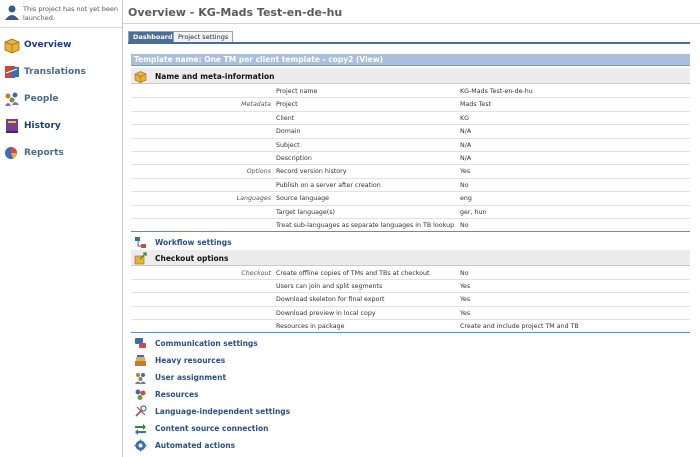 This screenshot has width=700, height=457. Describe the element at coordinates (410, 360) in the screenshot. I see `section-heavy-resources: Heavy resources` at that location.